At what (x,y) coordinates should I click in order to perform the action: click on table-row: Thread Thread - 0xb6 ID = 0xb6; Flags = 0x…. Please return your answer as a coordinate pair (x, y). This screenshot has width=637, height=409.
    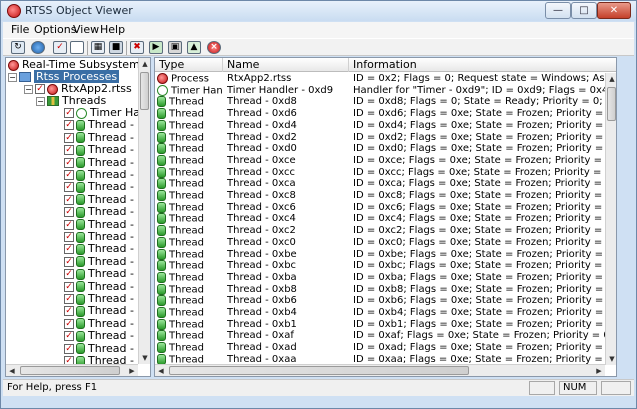
    Looking at the image, I should click on (380, 301).